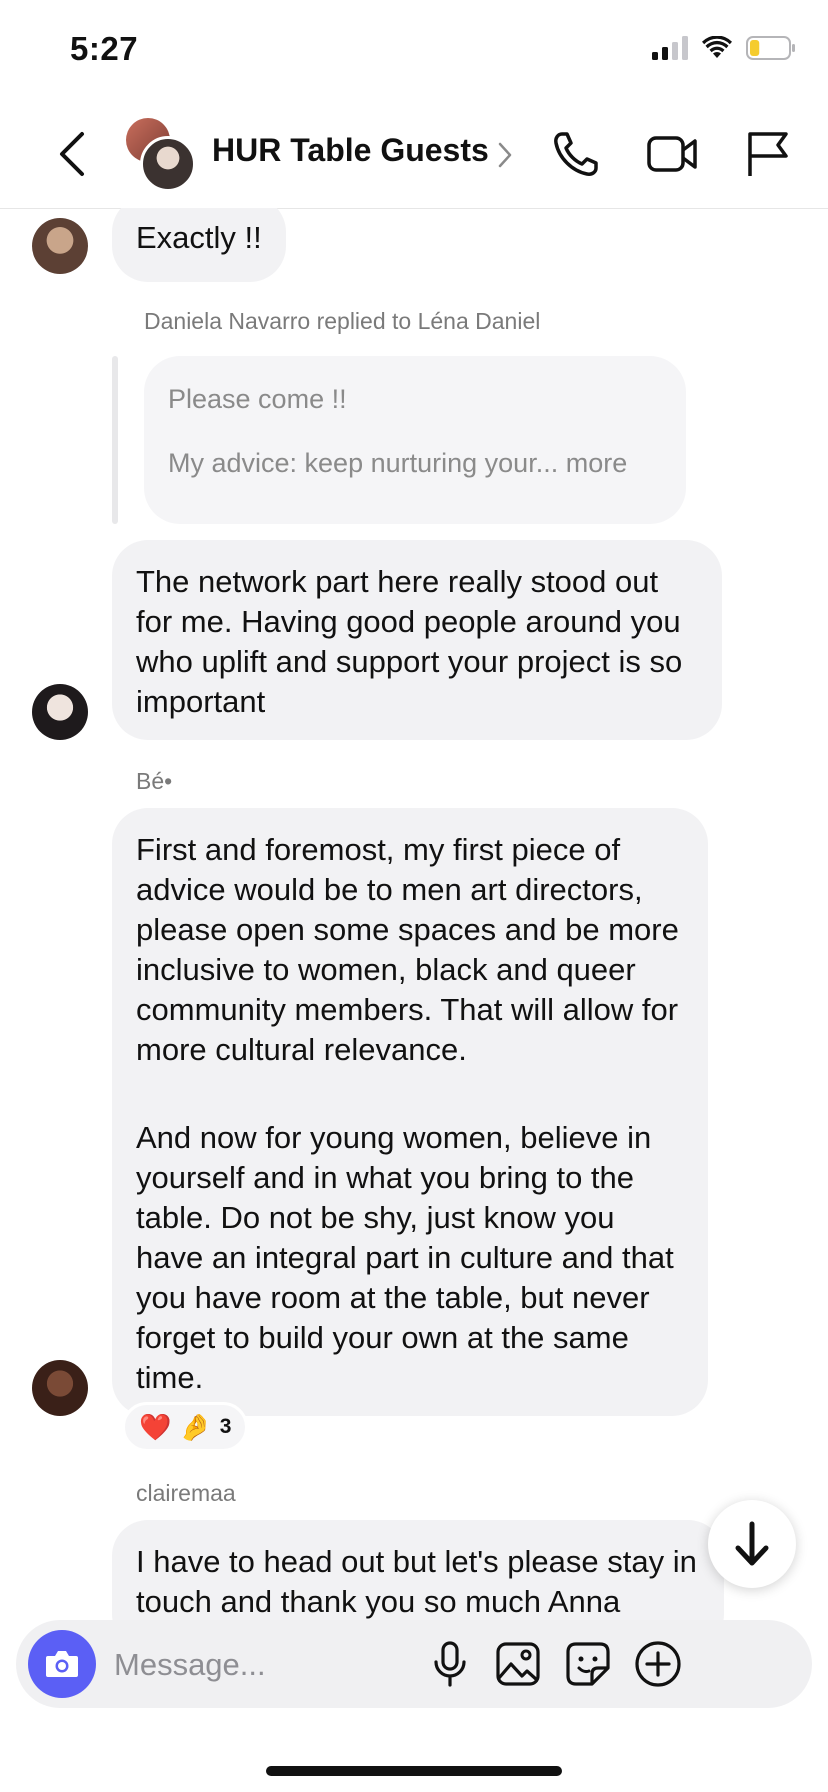  Describe the element at coordinates (72, 154) in the screenshot. I see `back-chevron-icon` at that location.